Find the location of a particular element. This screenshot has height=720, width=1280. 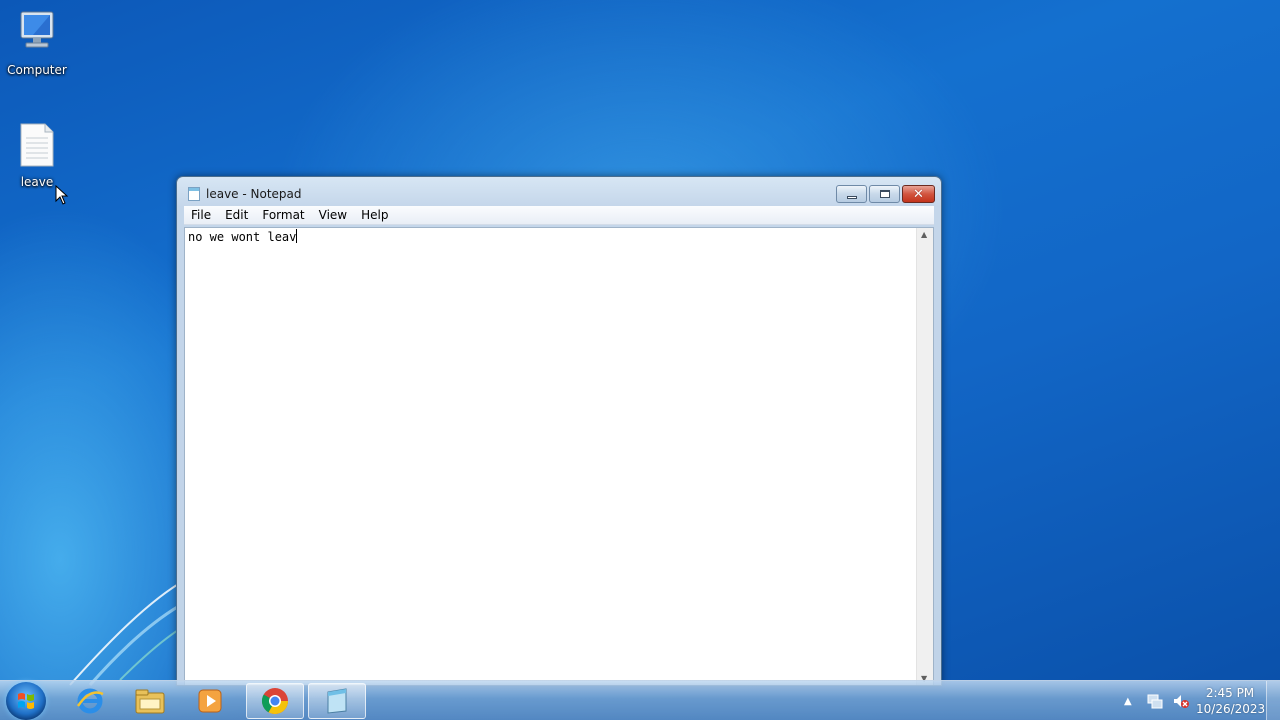

taskbar-media-player is located at coordinates (210, 701).